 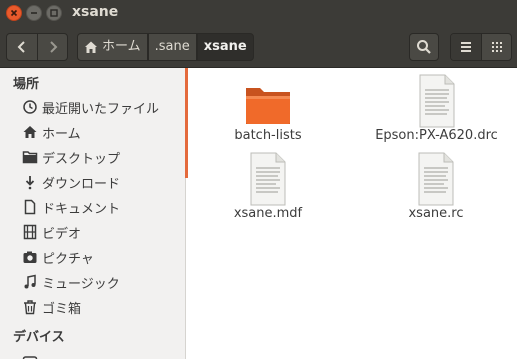 What do you see at coordinates (62, 309) in the screenshot?
I see `sidebar-item-label: ゴミ箱` at bounding box center [62, 309].